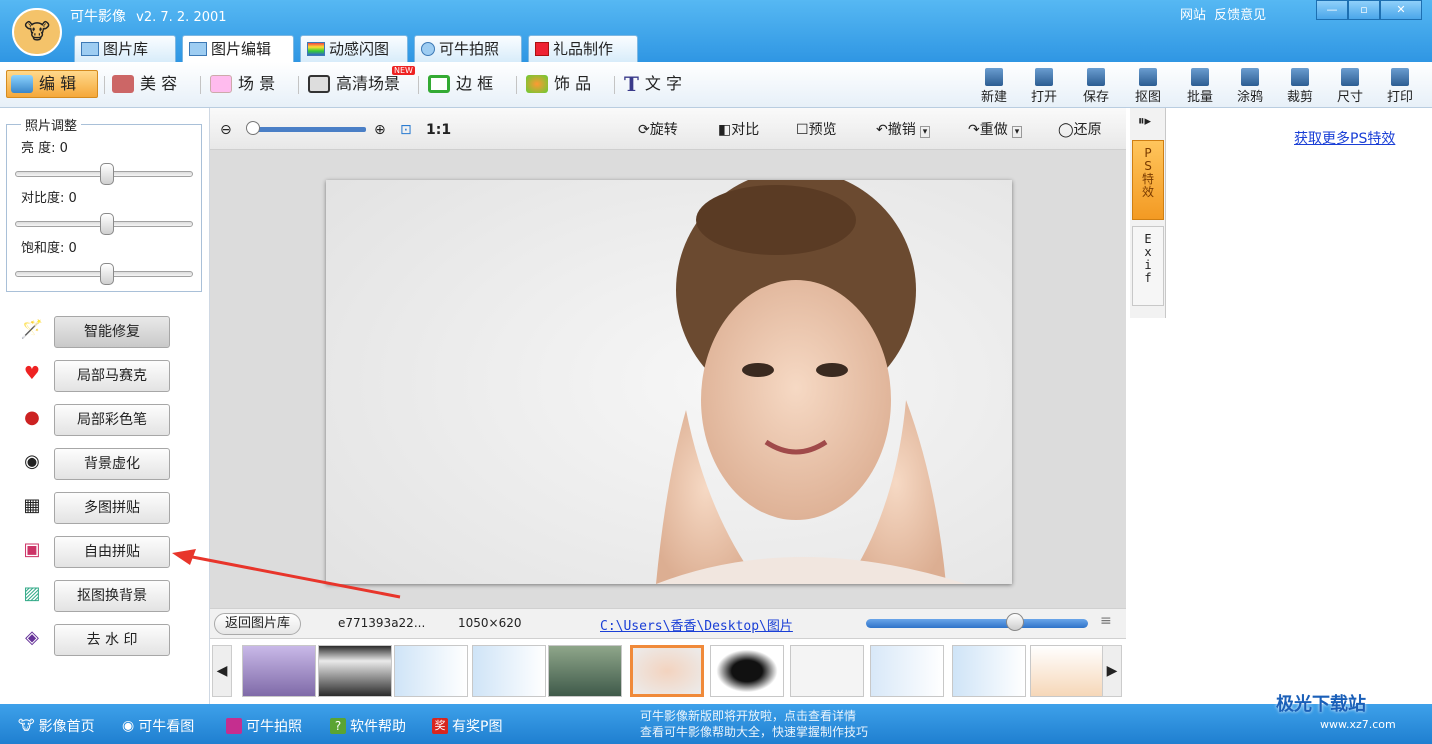  I want to click on app-title: 可牛影像 v2. 7. 2. 2001, so click(148, 16).